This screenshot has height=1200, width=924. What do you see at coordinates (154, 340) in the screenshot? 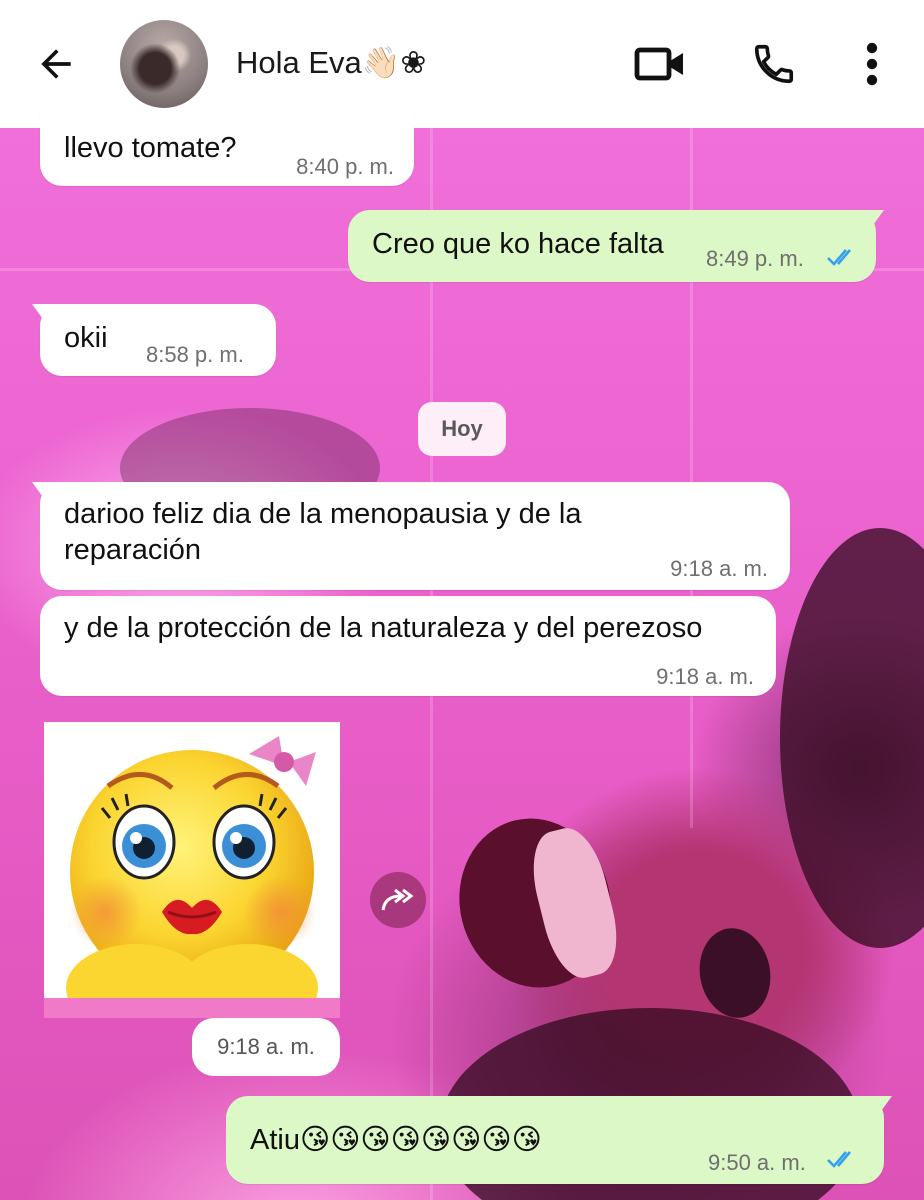
I see `message-bubble-incoming: okii 8:58 p. m.` at bounding box center [154, 340].